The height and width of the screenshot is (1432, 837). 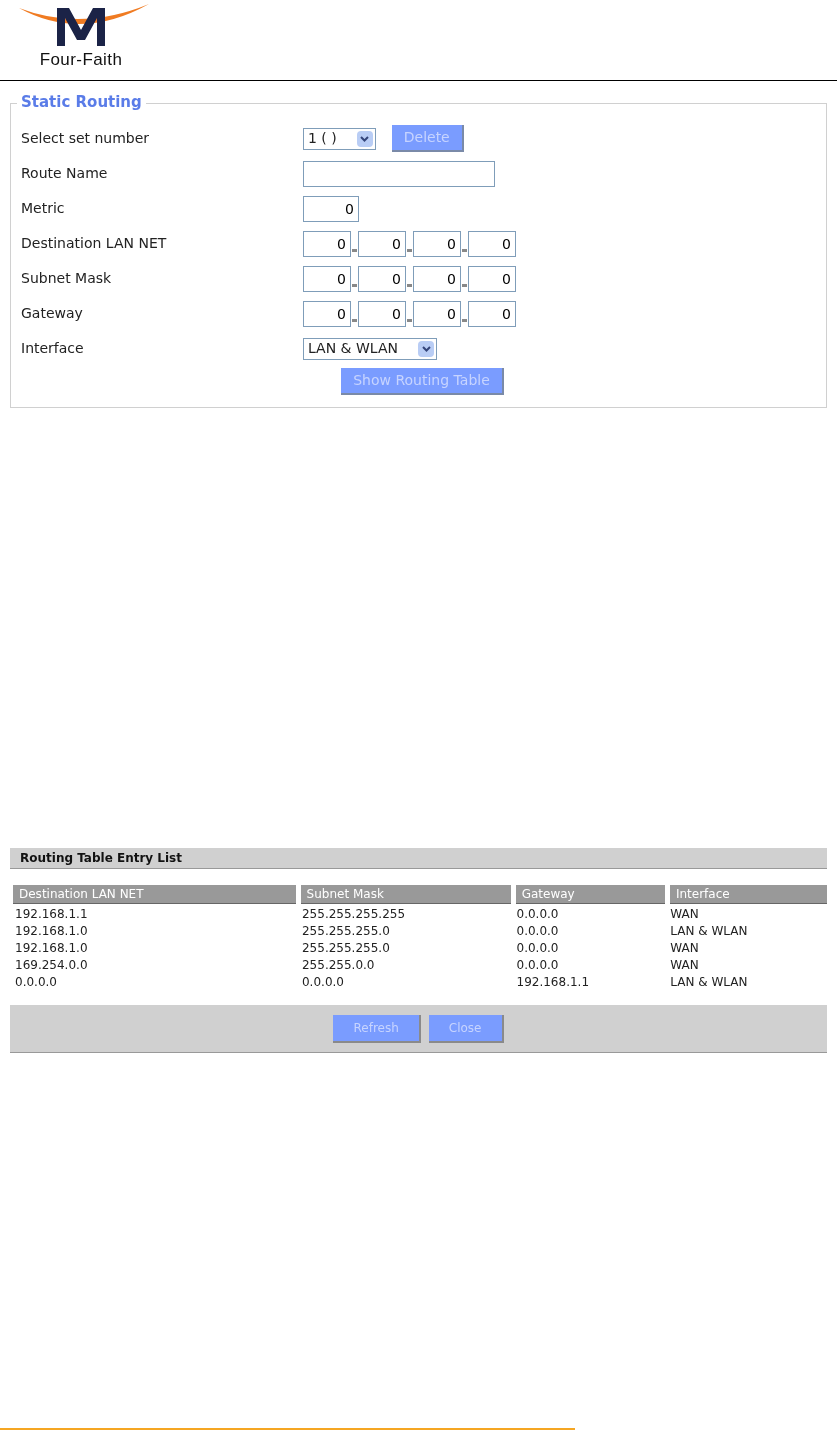 What do you see at coordinates (354, 914) in the screenshot?
I see `table-cell-text: 255.255.255.255` at bounding box center [354, 914].